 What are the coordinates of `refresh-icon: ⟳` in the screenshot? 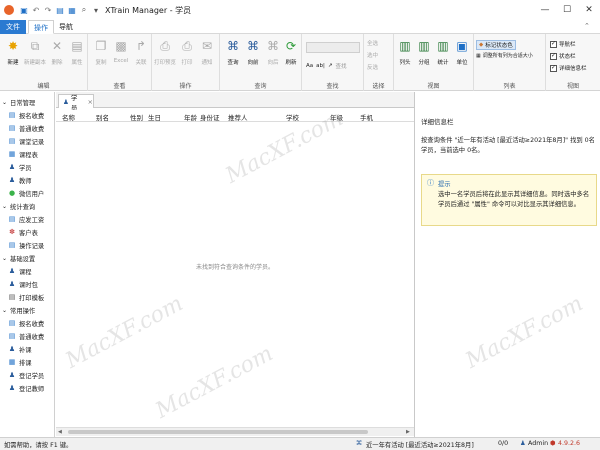 It's located at (291, 46).